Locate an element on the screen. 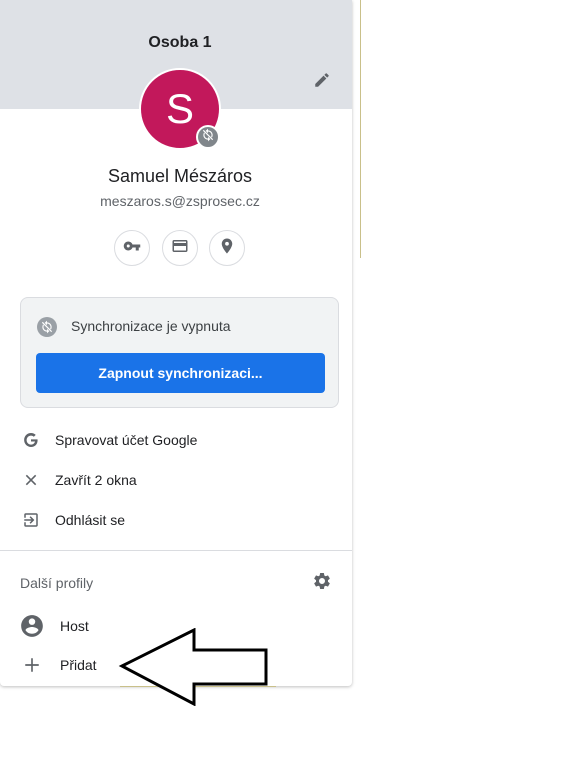 The width and height of the screenshot is (561, 774). other-profiles-heading: Další profily is located at coordinates (57, 583).